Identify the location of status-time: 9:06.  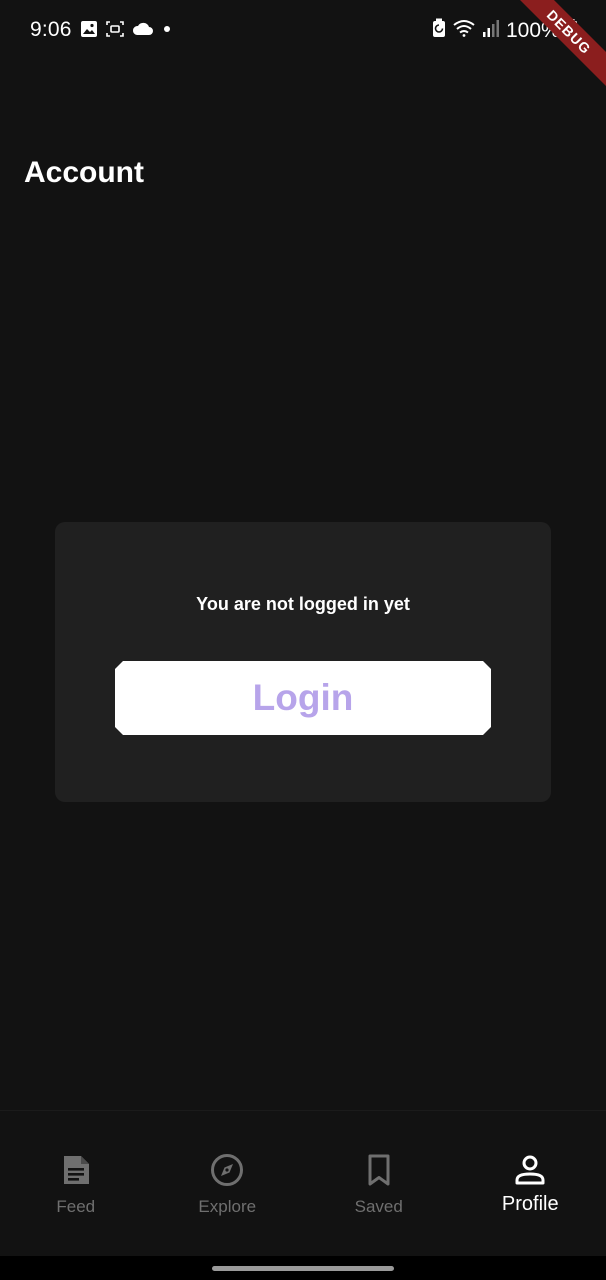
(51, 29).